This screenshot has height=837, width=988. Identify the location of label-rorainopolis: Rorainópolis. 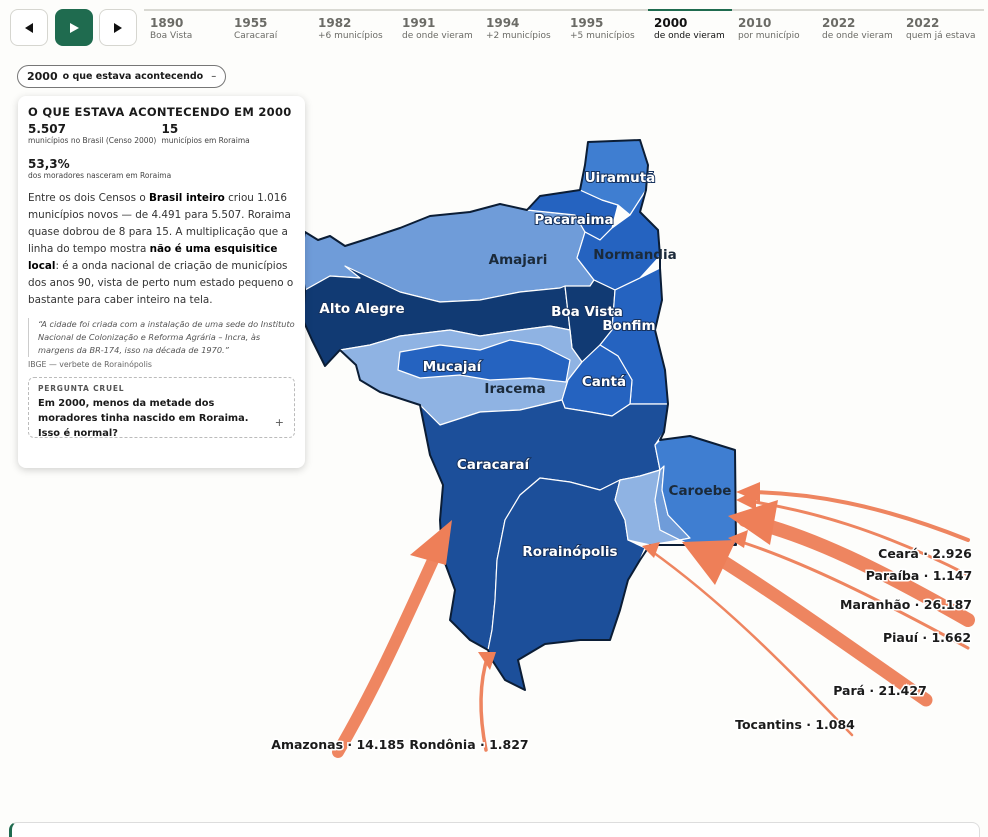
(569, 552).